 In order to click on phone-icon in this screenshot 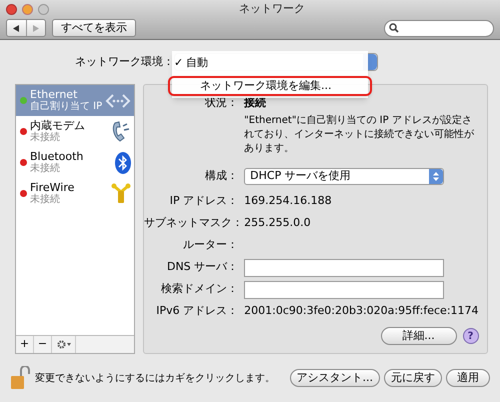, I will do `click(121, 131)`.